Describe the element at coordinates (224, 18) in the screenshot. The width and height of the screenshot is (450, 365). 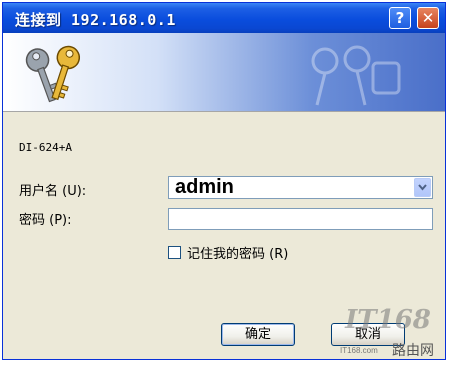
I see `title-bar: 连接到 192.168.0.1 ? ✕` at that location.